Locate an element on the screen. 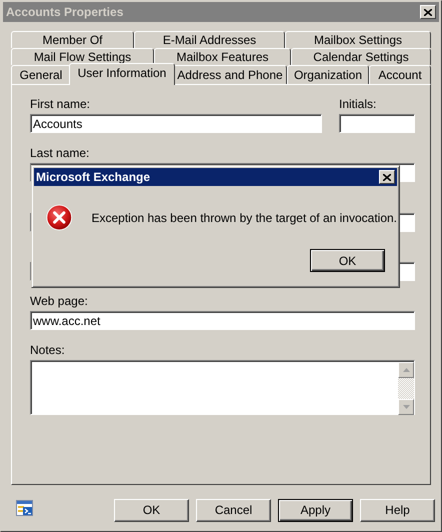 This screenshot has height=532, width=442. notes-field is located at coordinates (222, 387).